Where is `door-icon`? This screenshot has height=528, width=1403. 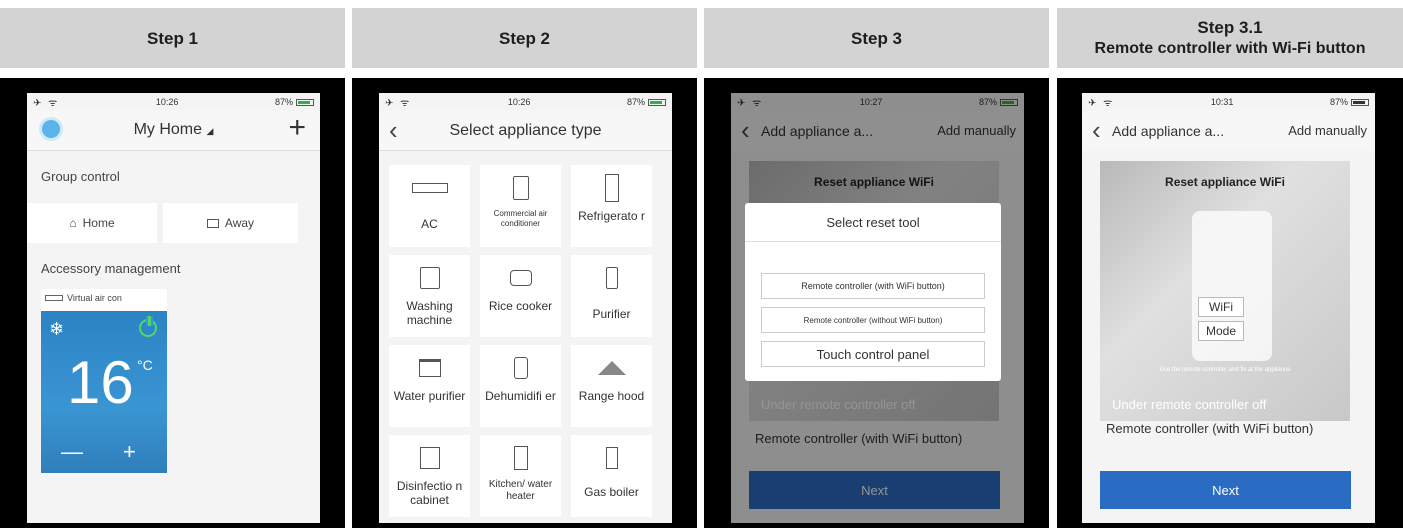
door-icon is located at coordinates (212, 223).